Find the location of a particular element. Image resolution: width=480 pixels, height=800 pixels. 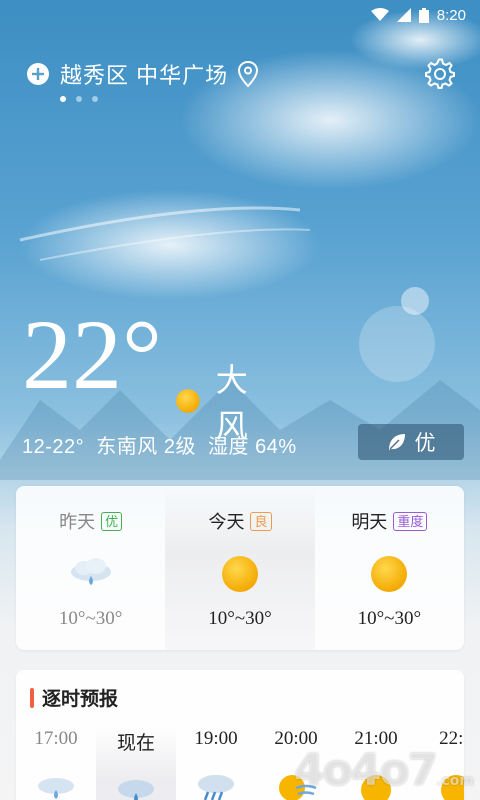

cloud-rain-heavy-icon is located at coordinates (216, 785).